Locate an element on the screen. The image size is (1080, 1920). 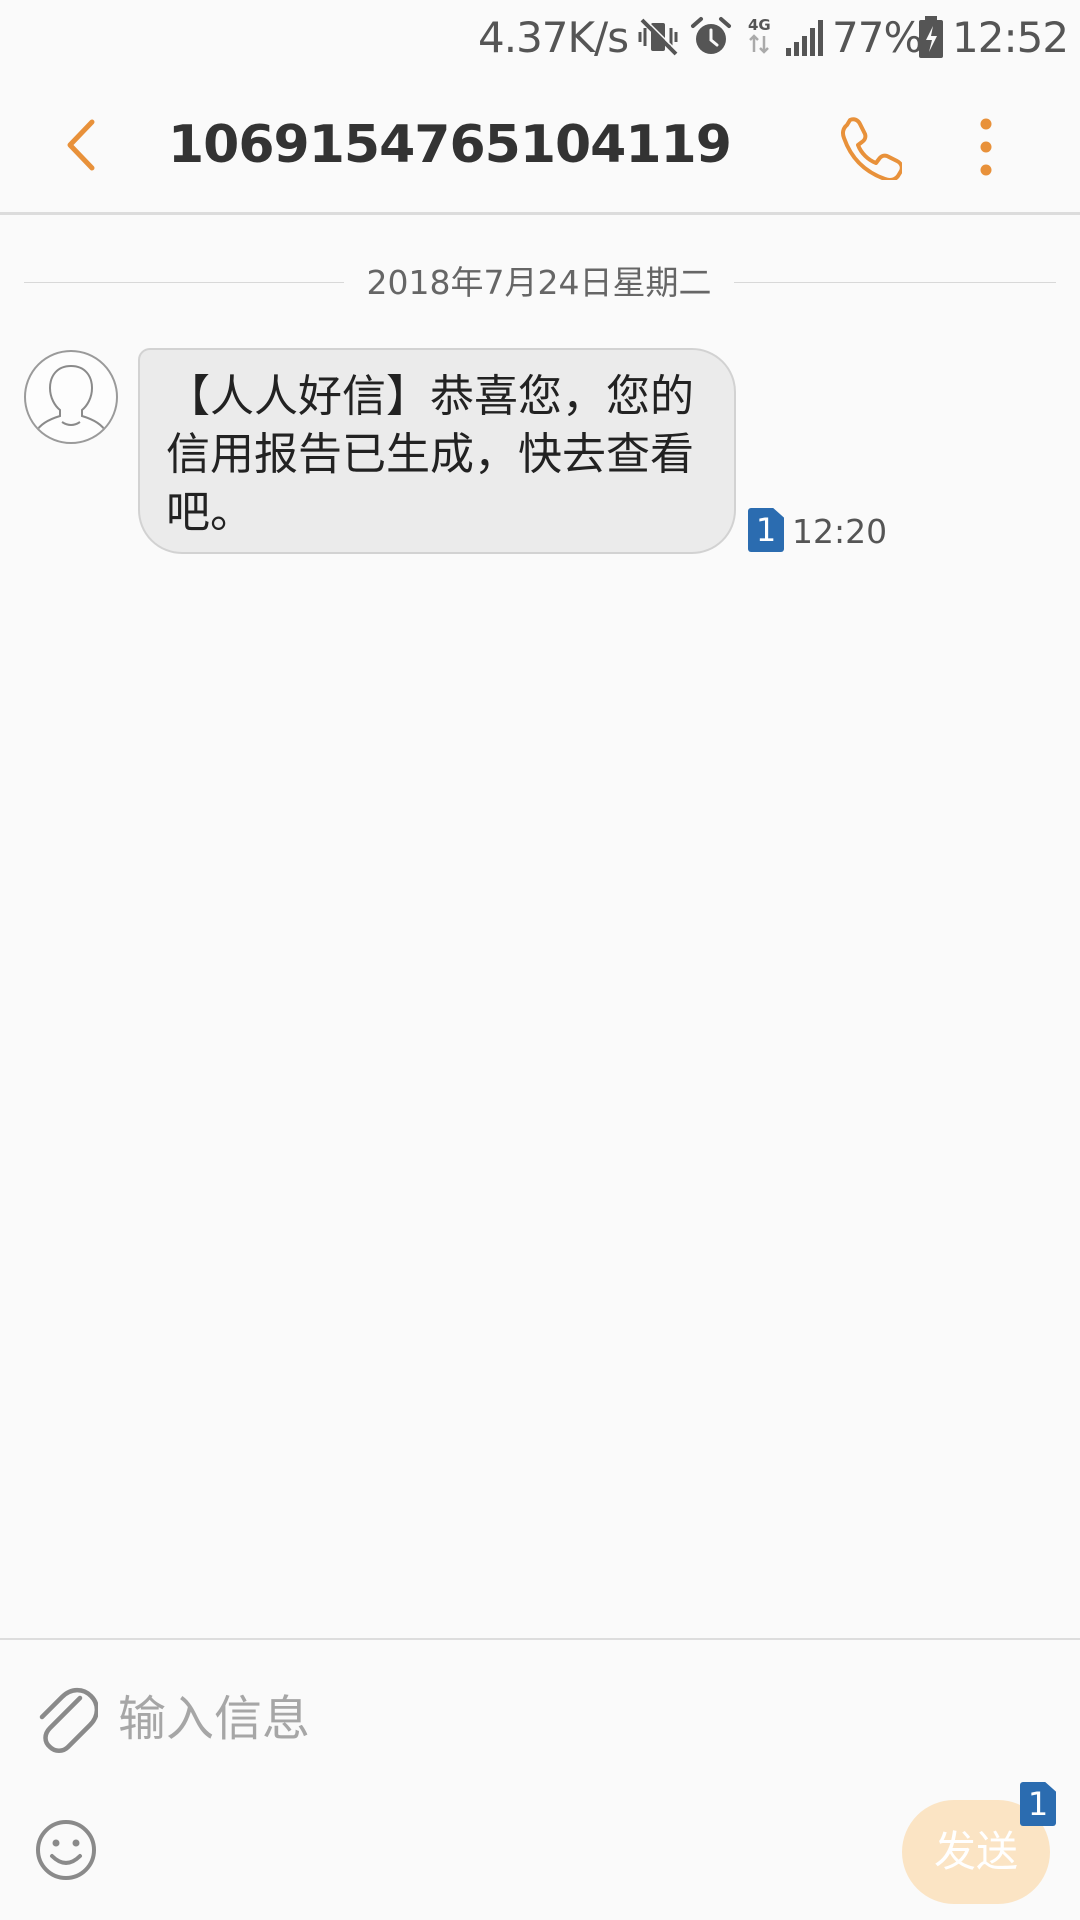
message-composer: 发送 1 is located at coordinates (540, 1779).